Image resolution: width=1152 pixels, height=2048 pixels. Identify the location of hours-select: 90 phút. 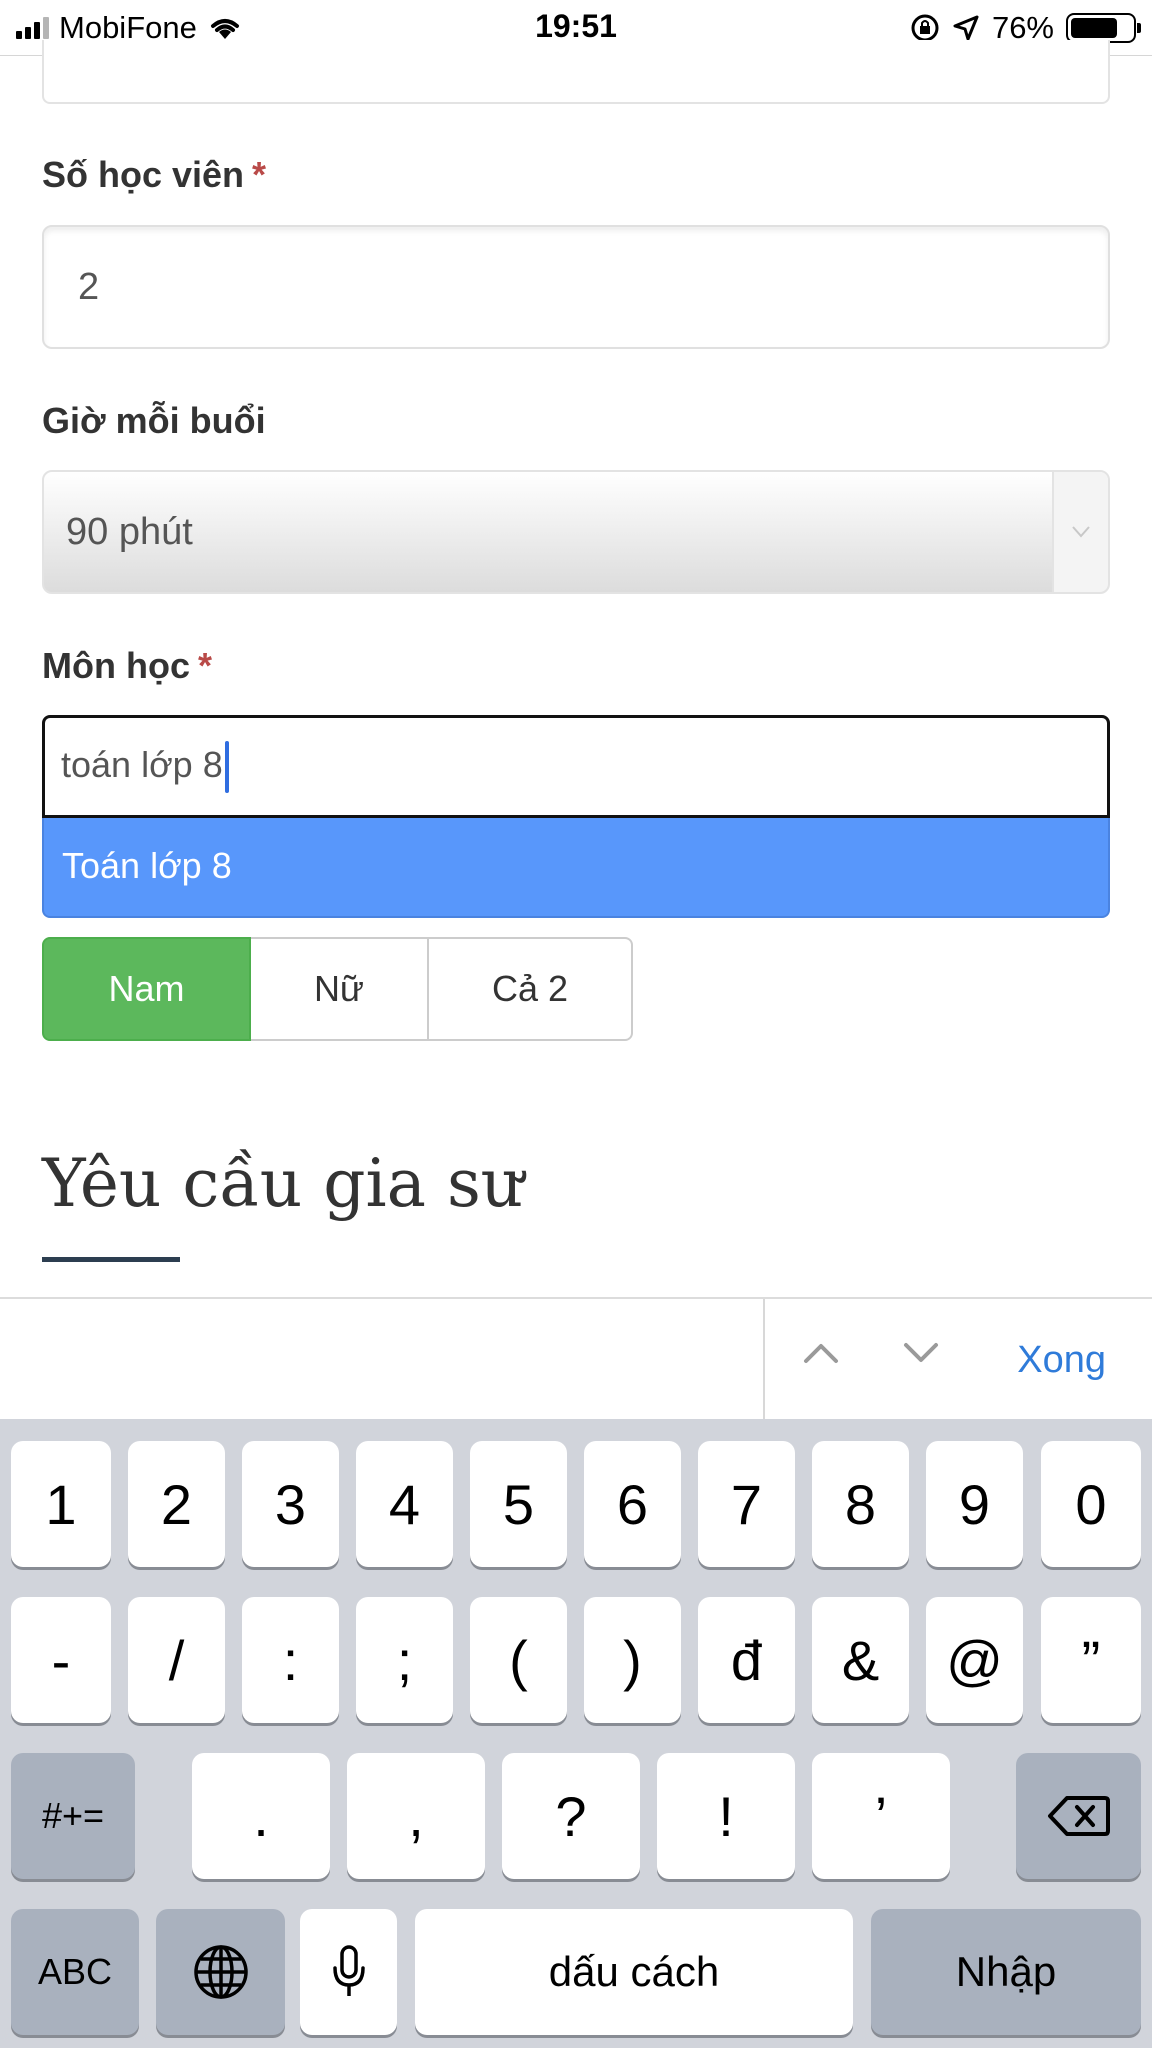
(576, 532).